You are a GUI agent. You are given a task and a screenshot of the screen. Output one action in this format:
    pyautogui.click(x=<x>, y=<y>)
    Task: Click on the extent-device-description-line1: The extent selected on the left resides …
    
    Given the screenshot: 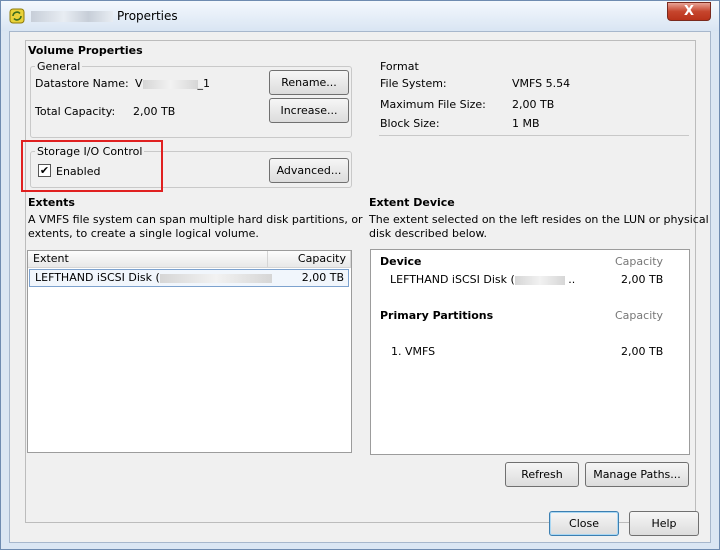 What is the action you would take?
    pyautogui.click(x=539, y=219)
    